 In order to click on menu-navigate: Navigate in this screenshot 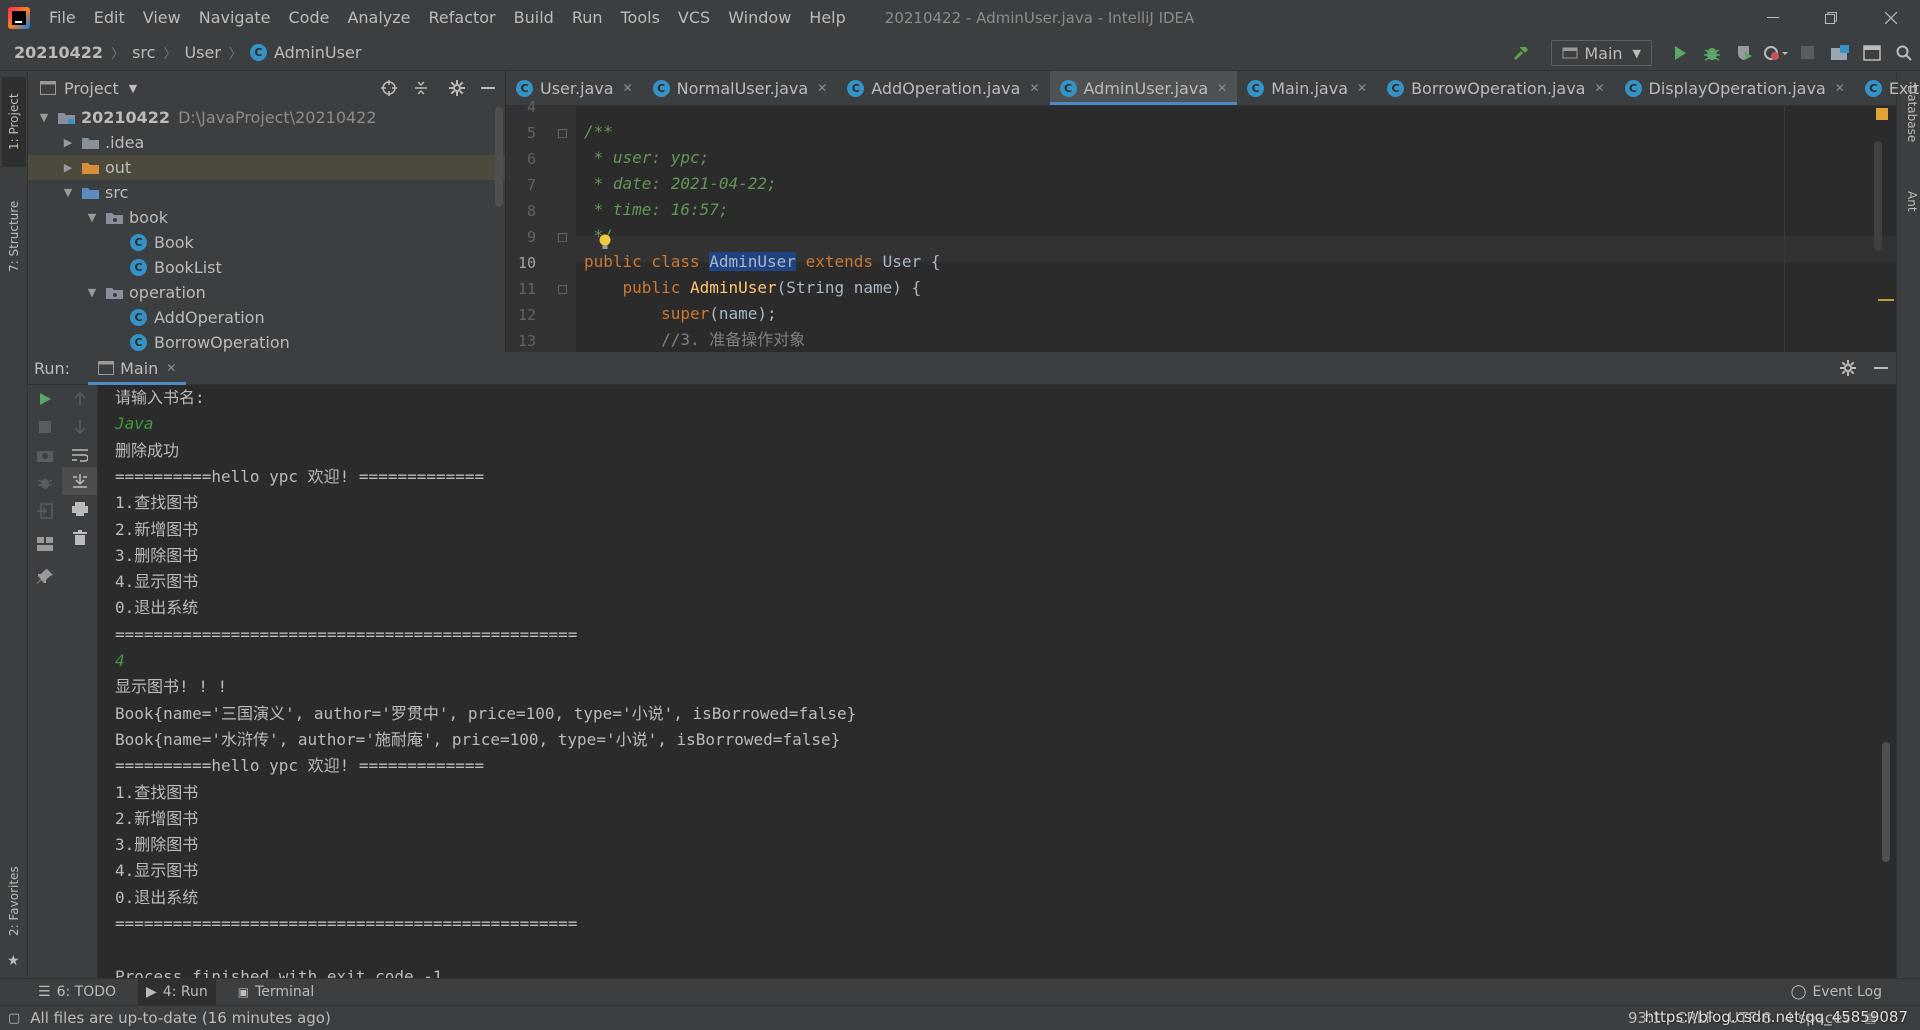, I will do `click(235, 17)`.